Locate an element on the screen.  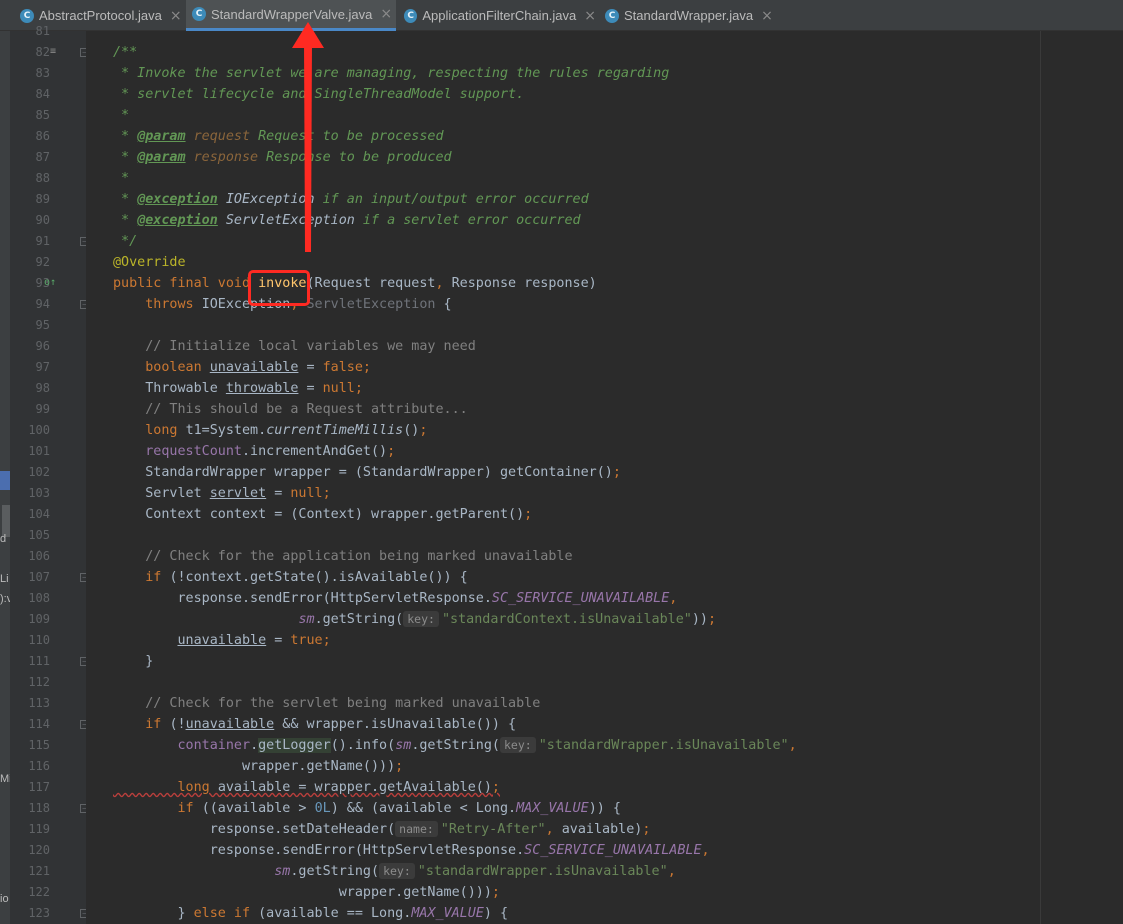
code-token: response is located at coordinates (222, 157).